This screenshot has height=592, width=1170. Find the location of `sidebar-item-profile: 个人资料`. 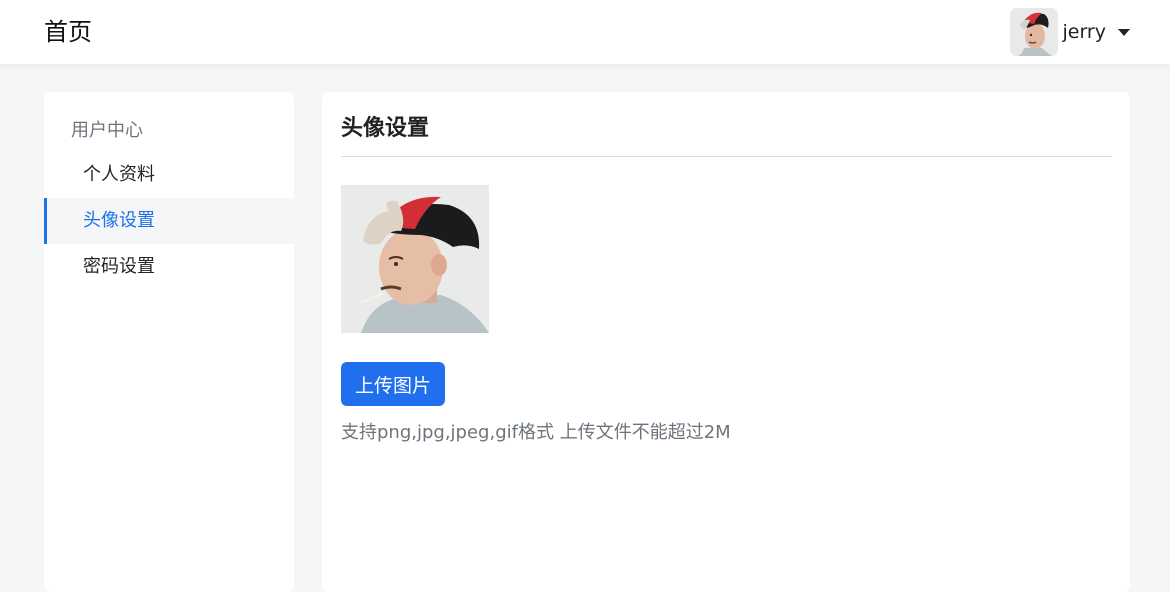

sidebar-item-profile: 个人资料 is located at coordinates (169, 175).